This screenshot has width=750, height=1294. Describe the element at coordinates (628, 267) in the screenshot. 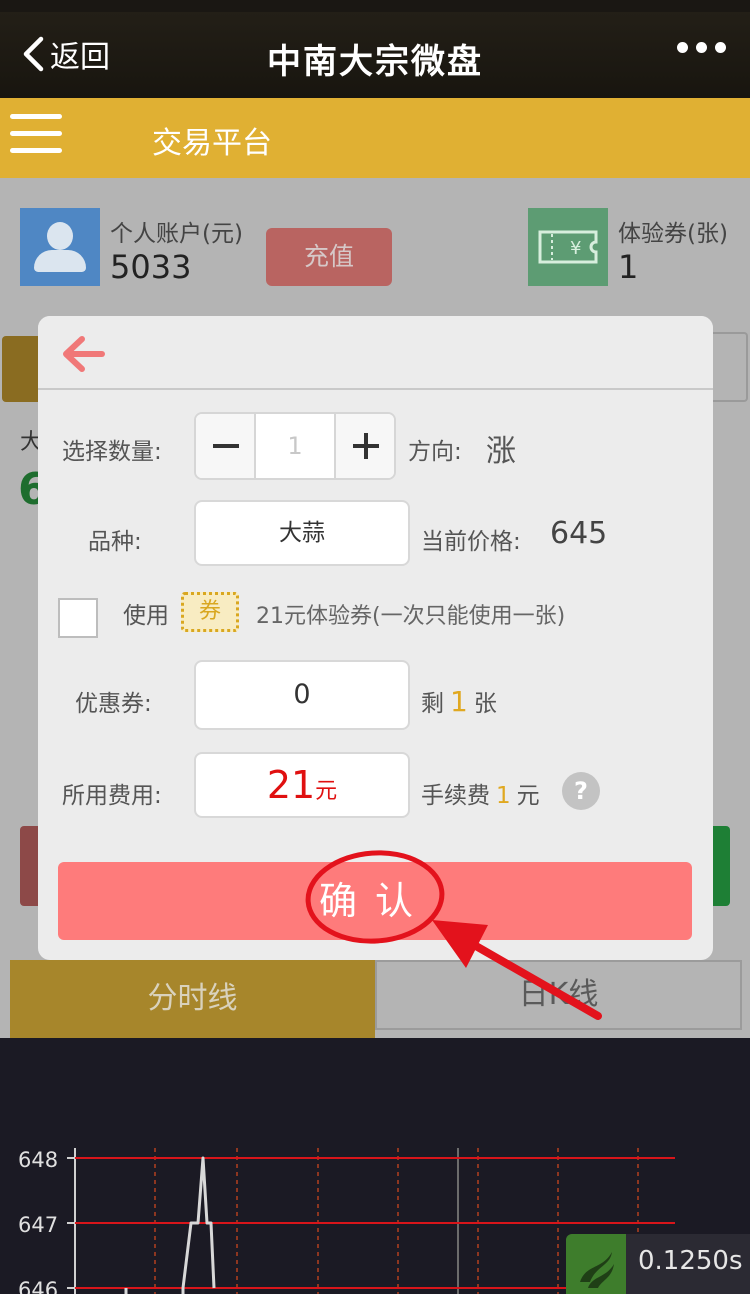

I see `coupon-count: 1` at that location.